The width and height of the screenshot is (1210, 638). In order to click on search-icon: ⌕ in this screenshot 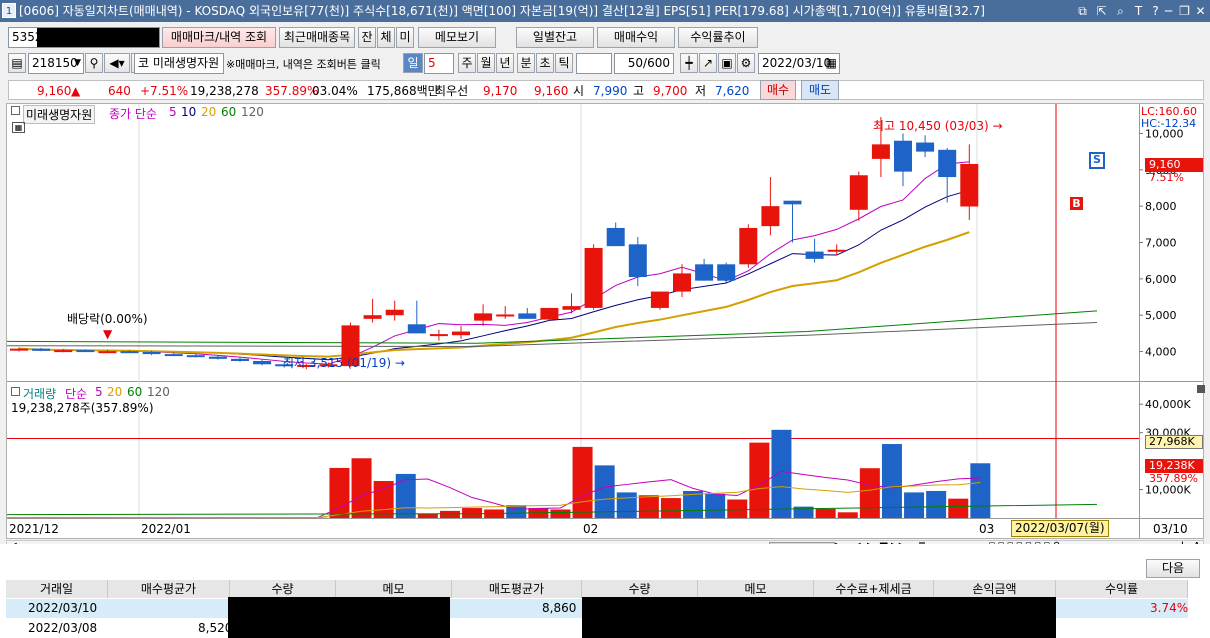, I will do `click(1120, 11)`.